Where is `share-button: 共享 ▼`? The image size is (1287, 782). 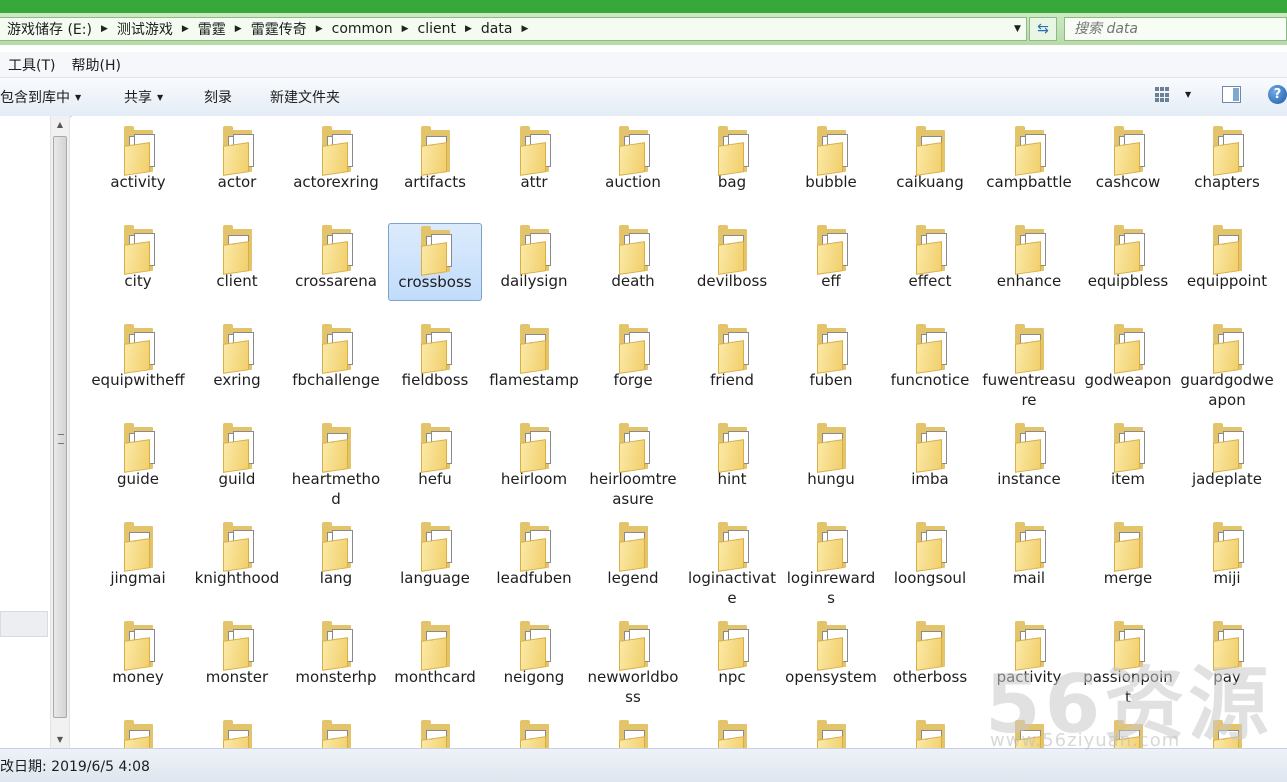 share-button: 共享 ▼ is located at coordinates (143, 97).